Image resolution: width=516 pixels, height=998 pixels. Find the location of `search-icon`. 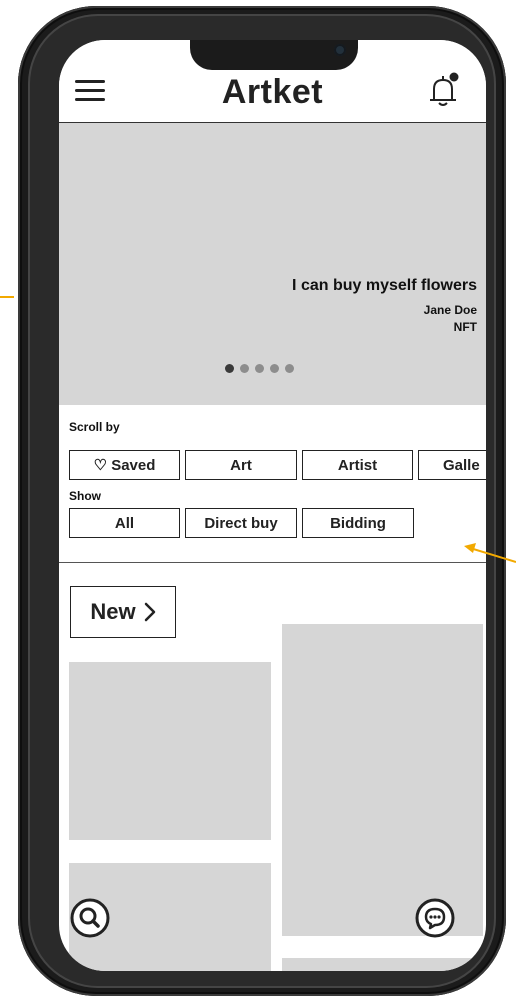

search-icon is located at coordinates (90, 918).